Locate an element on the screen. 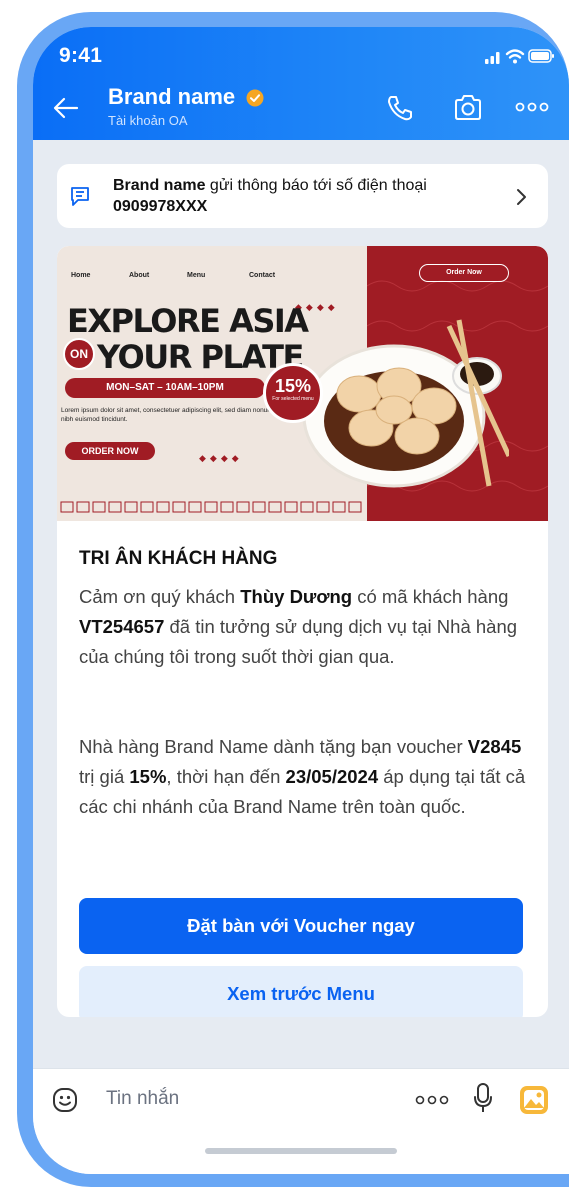  back-arrow-icon is located at coordinates (66, 108).